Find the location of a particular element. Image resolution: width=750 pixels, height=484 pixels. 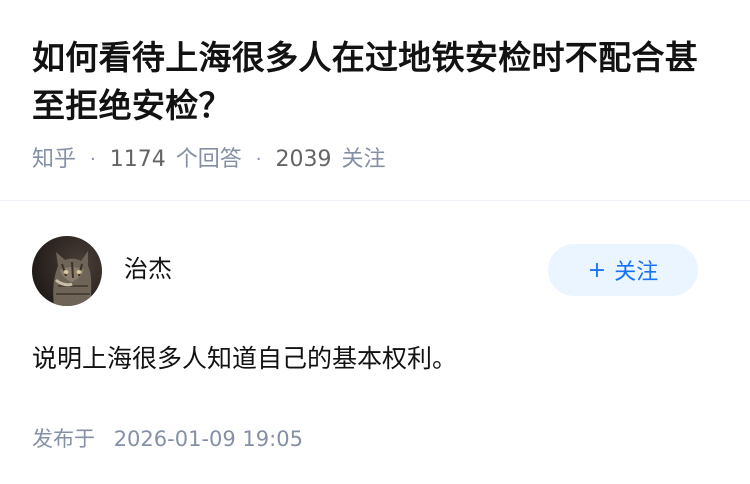

publish-time: 2026-01-09 19:05 is located at coordinates (208, 439).